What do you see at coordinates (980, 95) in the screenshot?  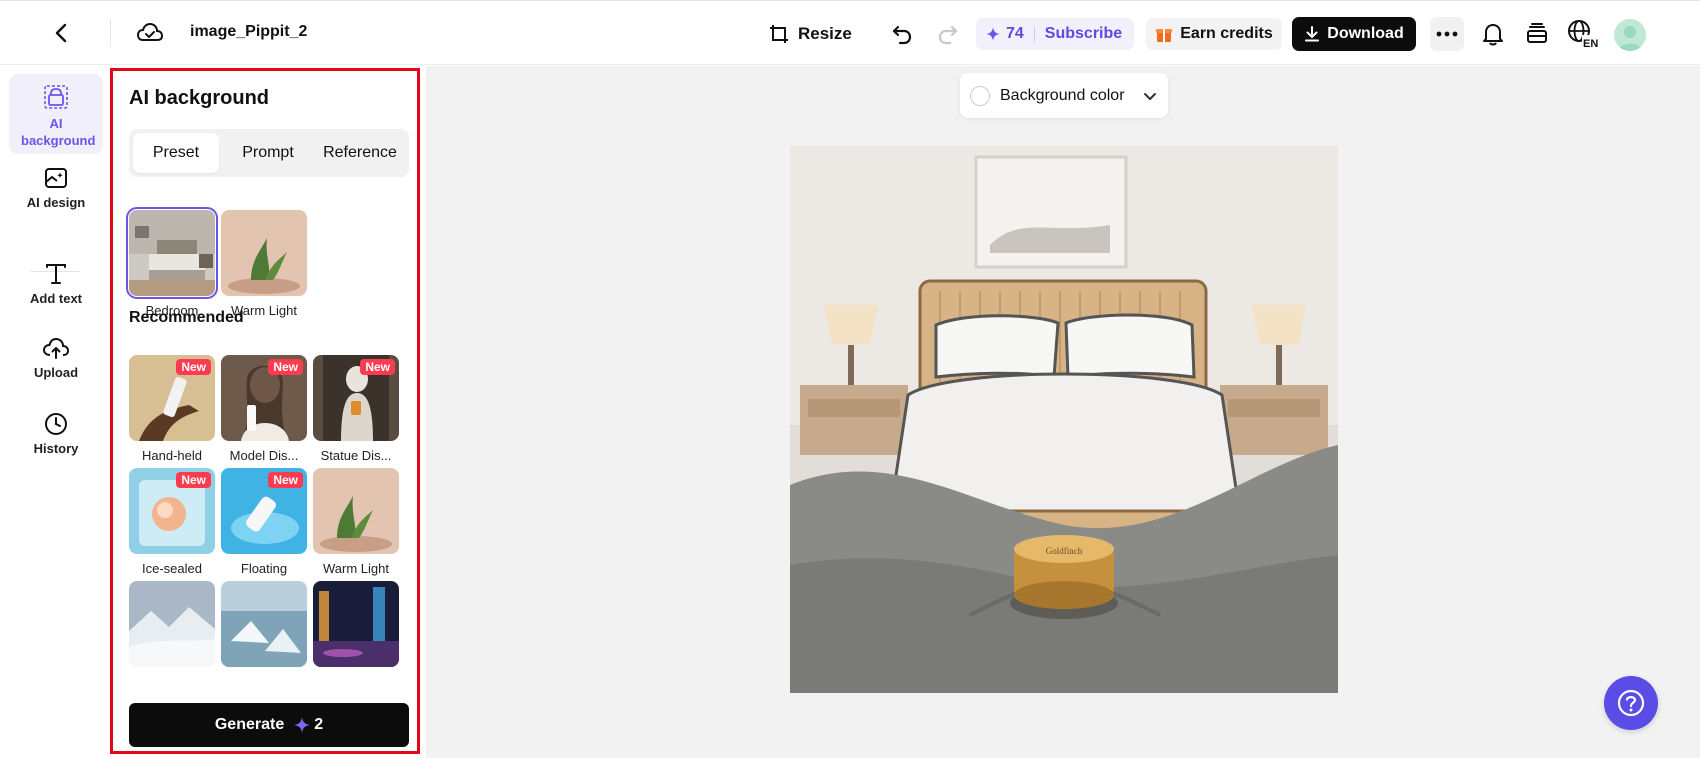 I see `color-swatch` at bounding box center [980, 95].